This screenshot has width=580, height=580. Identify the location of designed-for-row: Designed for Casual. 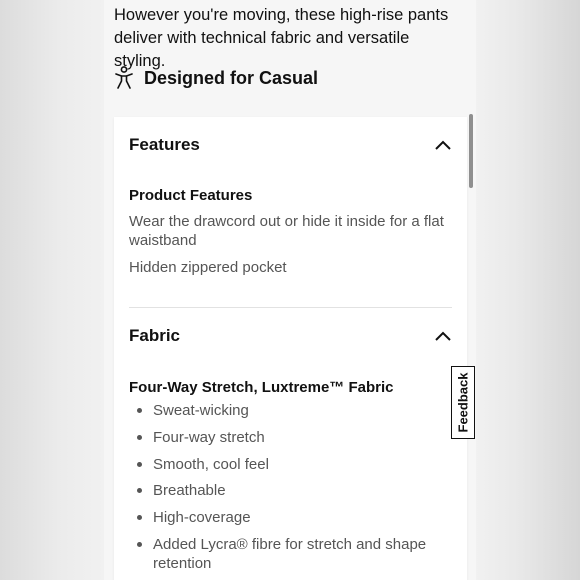
(216, 78).